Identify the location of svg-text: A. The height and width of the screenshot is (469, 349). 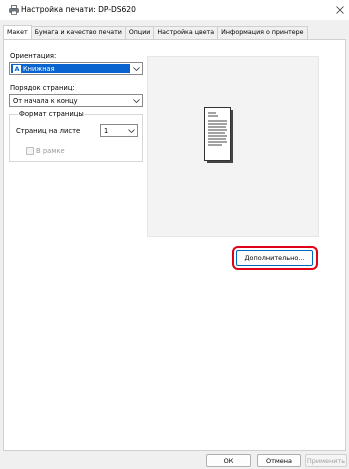
(17, 68).